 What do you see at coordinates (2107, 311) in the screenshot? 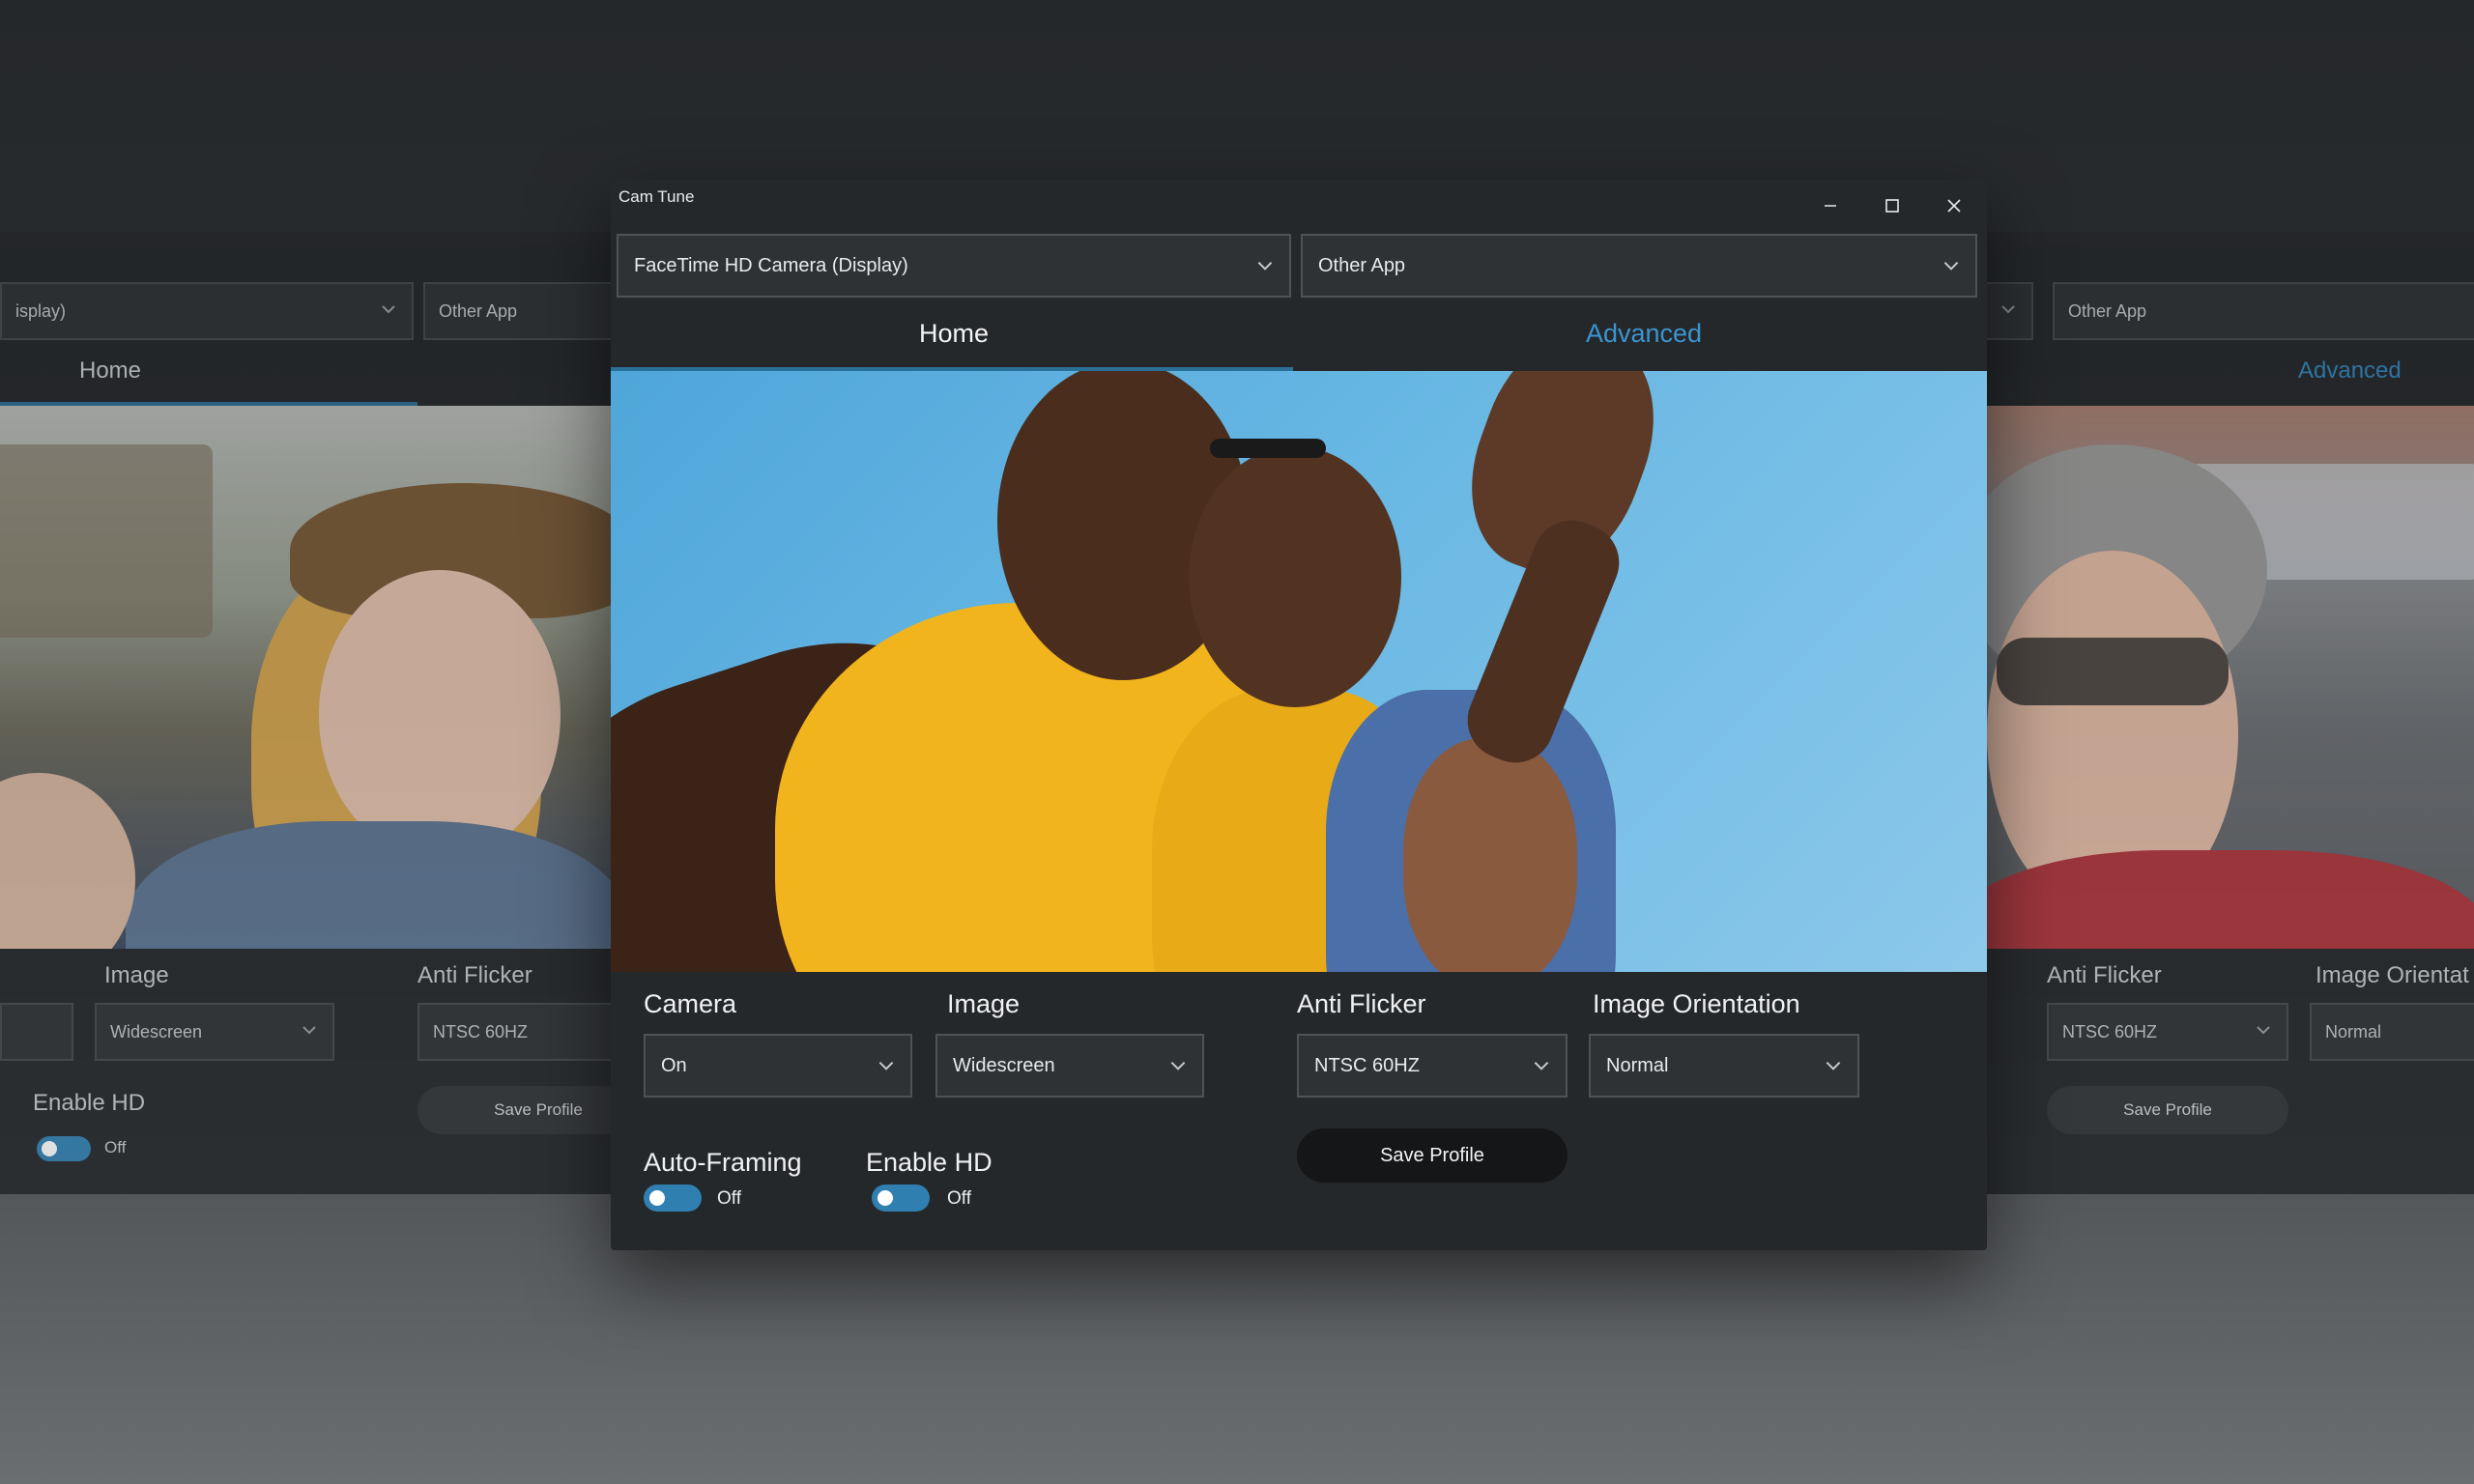
I see `ghost-app-select-right-value: Other App` at bounding box center [2107, 311].